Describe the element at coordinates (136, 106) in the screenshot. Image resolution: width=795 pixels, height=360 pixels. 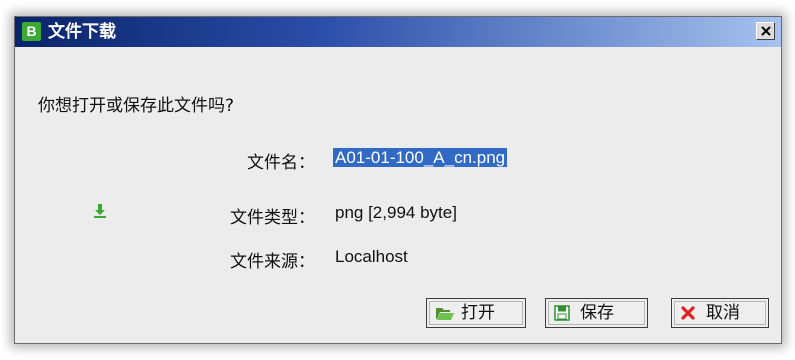
I see `question-text: 你想打开或保存此文件吗?` at that location.